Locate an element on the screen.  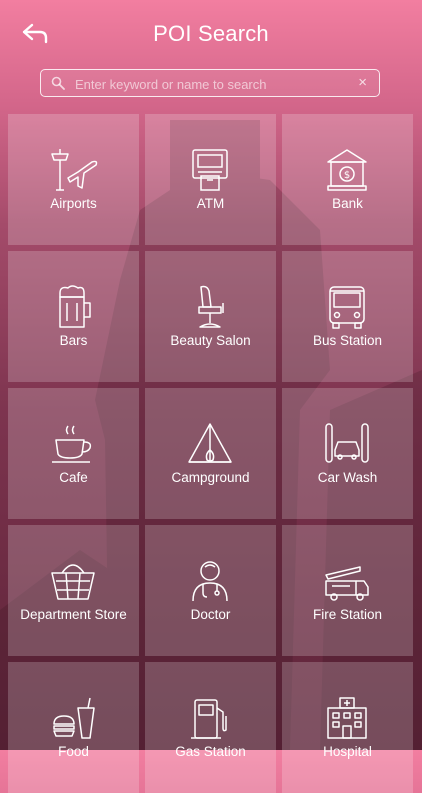
category-tile-airports: Airports is located at coordinates (73, 179).